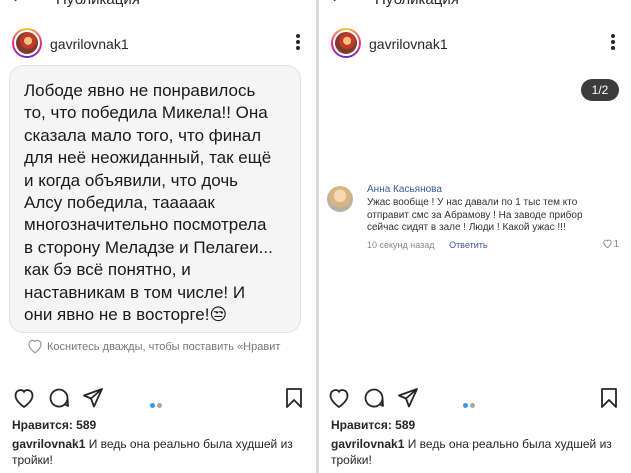 The width and height of the screenshot is (631, 473). I want to click on note-line: многозначительно посмотрела, so click(145, 225).